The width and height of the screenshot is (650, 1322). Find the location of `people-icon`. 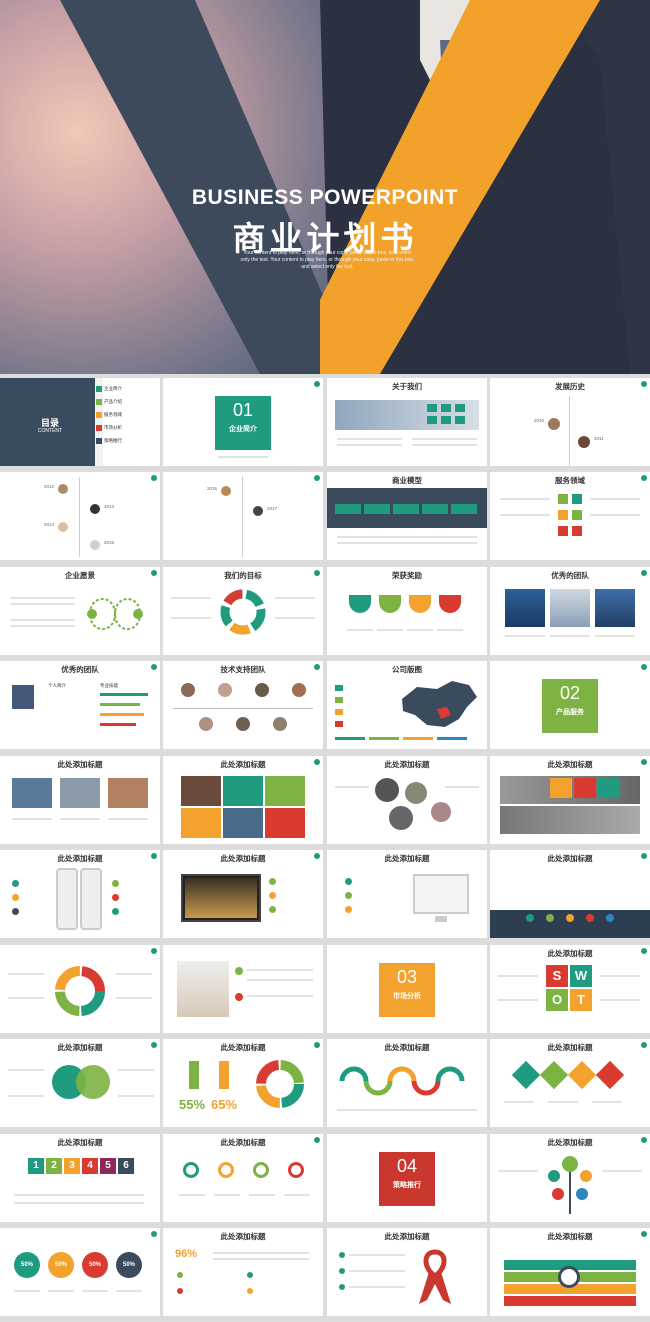

people-icon is located at coordinates (432, 408).